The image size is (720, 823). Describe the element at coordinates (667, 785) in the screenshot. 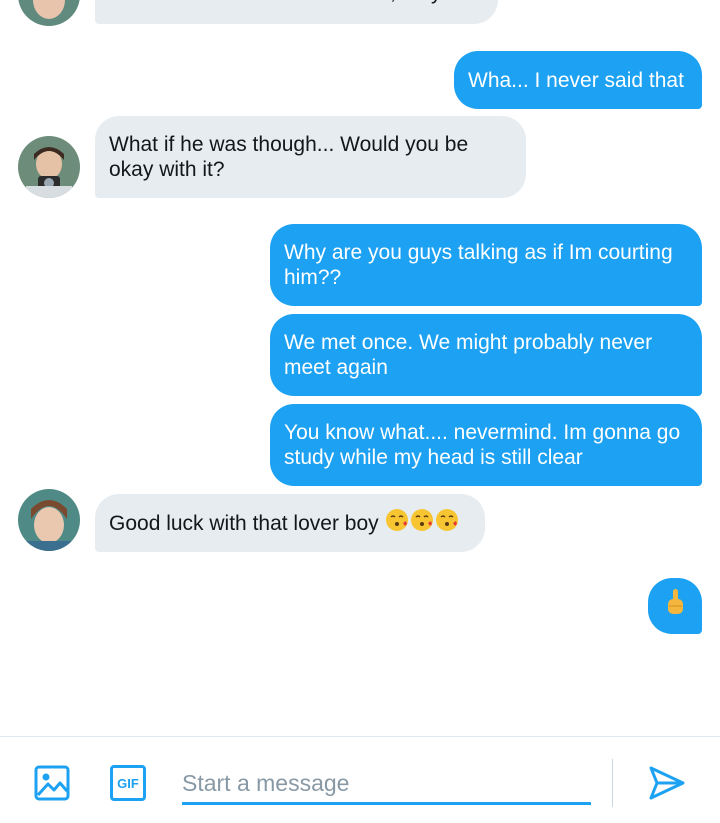

I see `send-icon` at that location.